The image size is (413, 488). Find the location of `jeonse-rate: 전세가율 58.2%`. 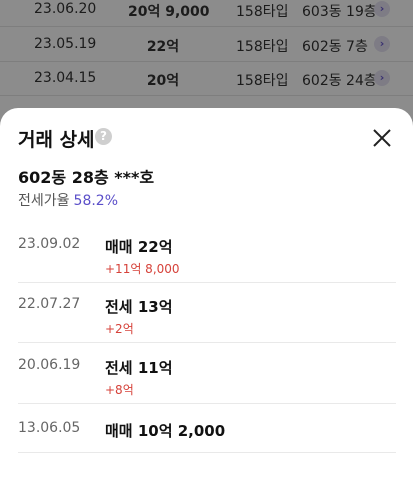

jeonse-rate: 전세가율 58.2% is located at coordinates (68, 200).